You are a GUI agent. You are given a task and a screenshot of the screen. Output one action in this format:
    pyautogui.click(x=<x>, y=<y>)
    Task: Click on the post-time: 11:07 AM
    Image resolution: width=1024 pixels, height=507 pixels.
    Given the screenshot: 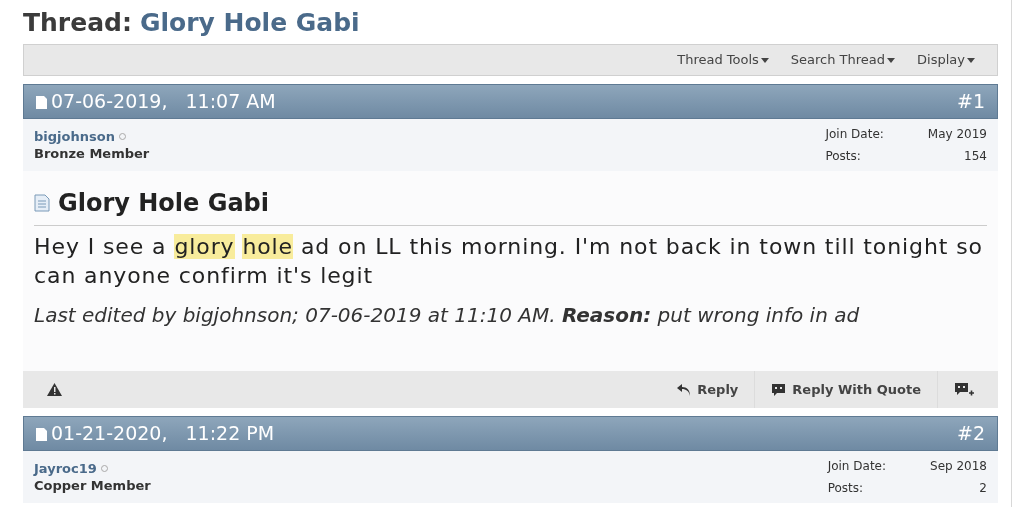 What is the action you would take?
    pyautogui.click(x=230, y=102)
    